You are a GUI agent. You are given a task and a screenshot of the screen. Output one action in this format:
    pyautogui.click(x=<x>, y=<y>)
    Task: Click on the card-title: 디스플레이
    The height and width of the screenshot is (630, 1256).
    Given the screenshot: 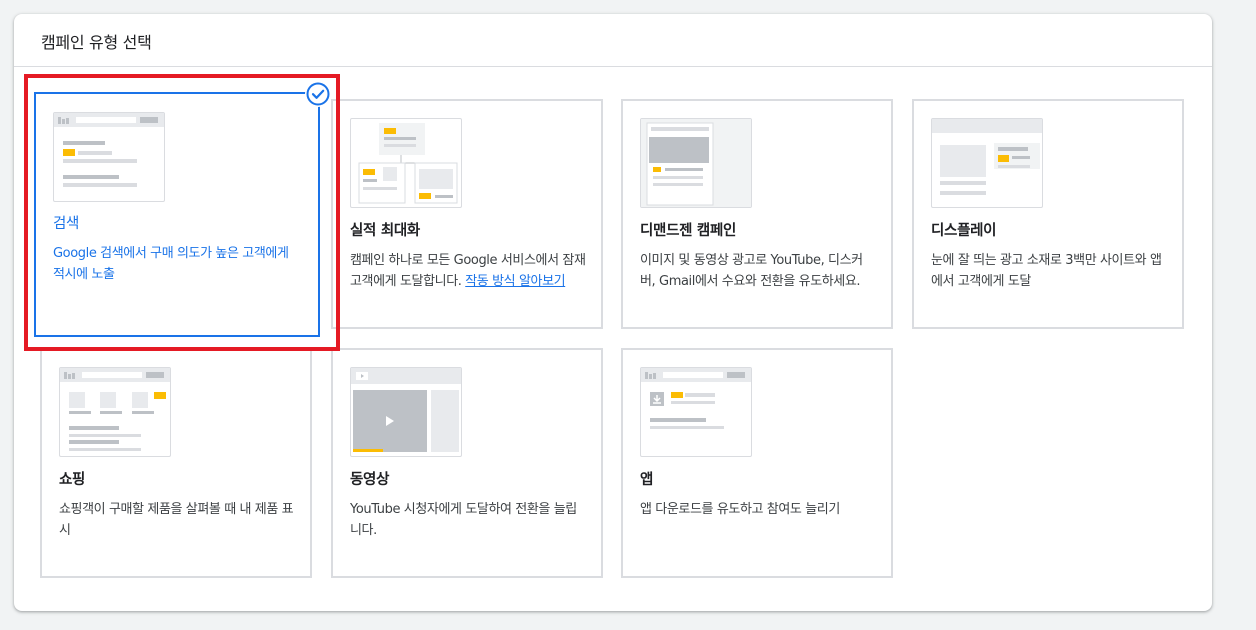 What is the action you would take?
    pyautogui.click(x=964, y=231)
    